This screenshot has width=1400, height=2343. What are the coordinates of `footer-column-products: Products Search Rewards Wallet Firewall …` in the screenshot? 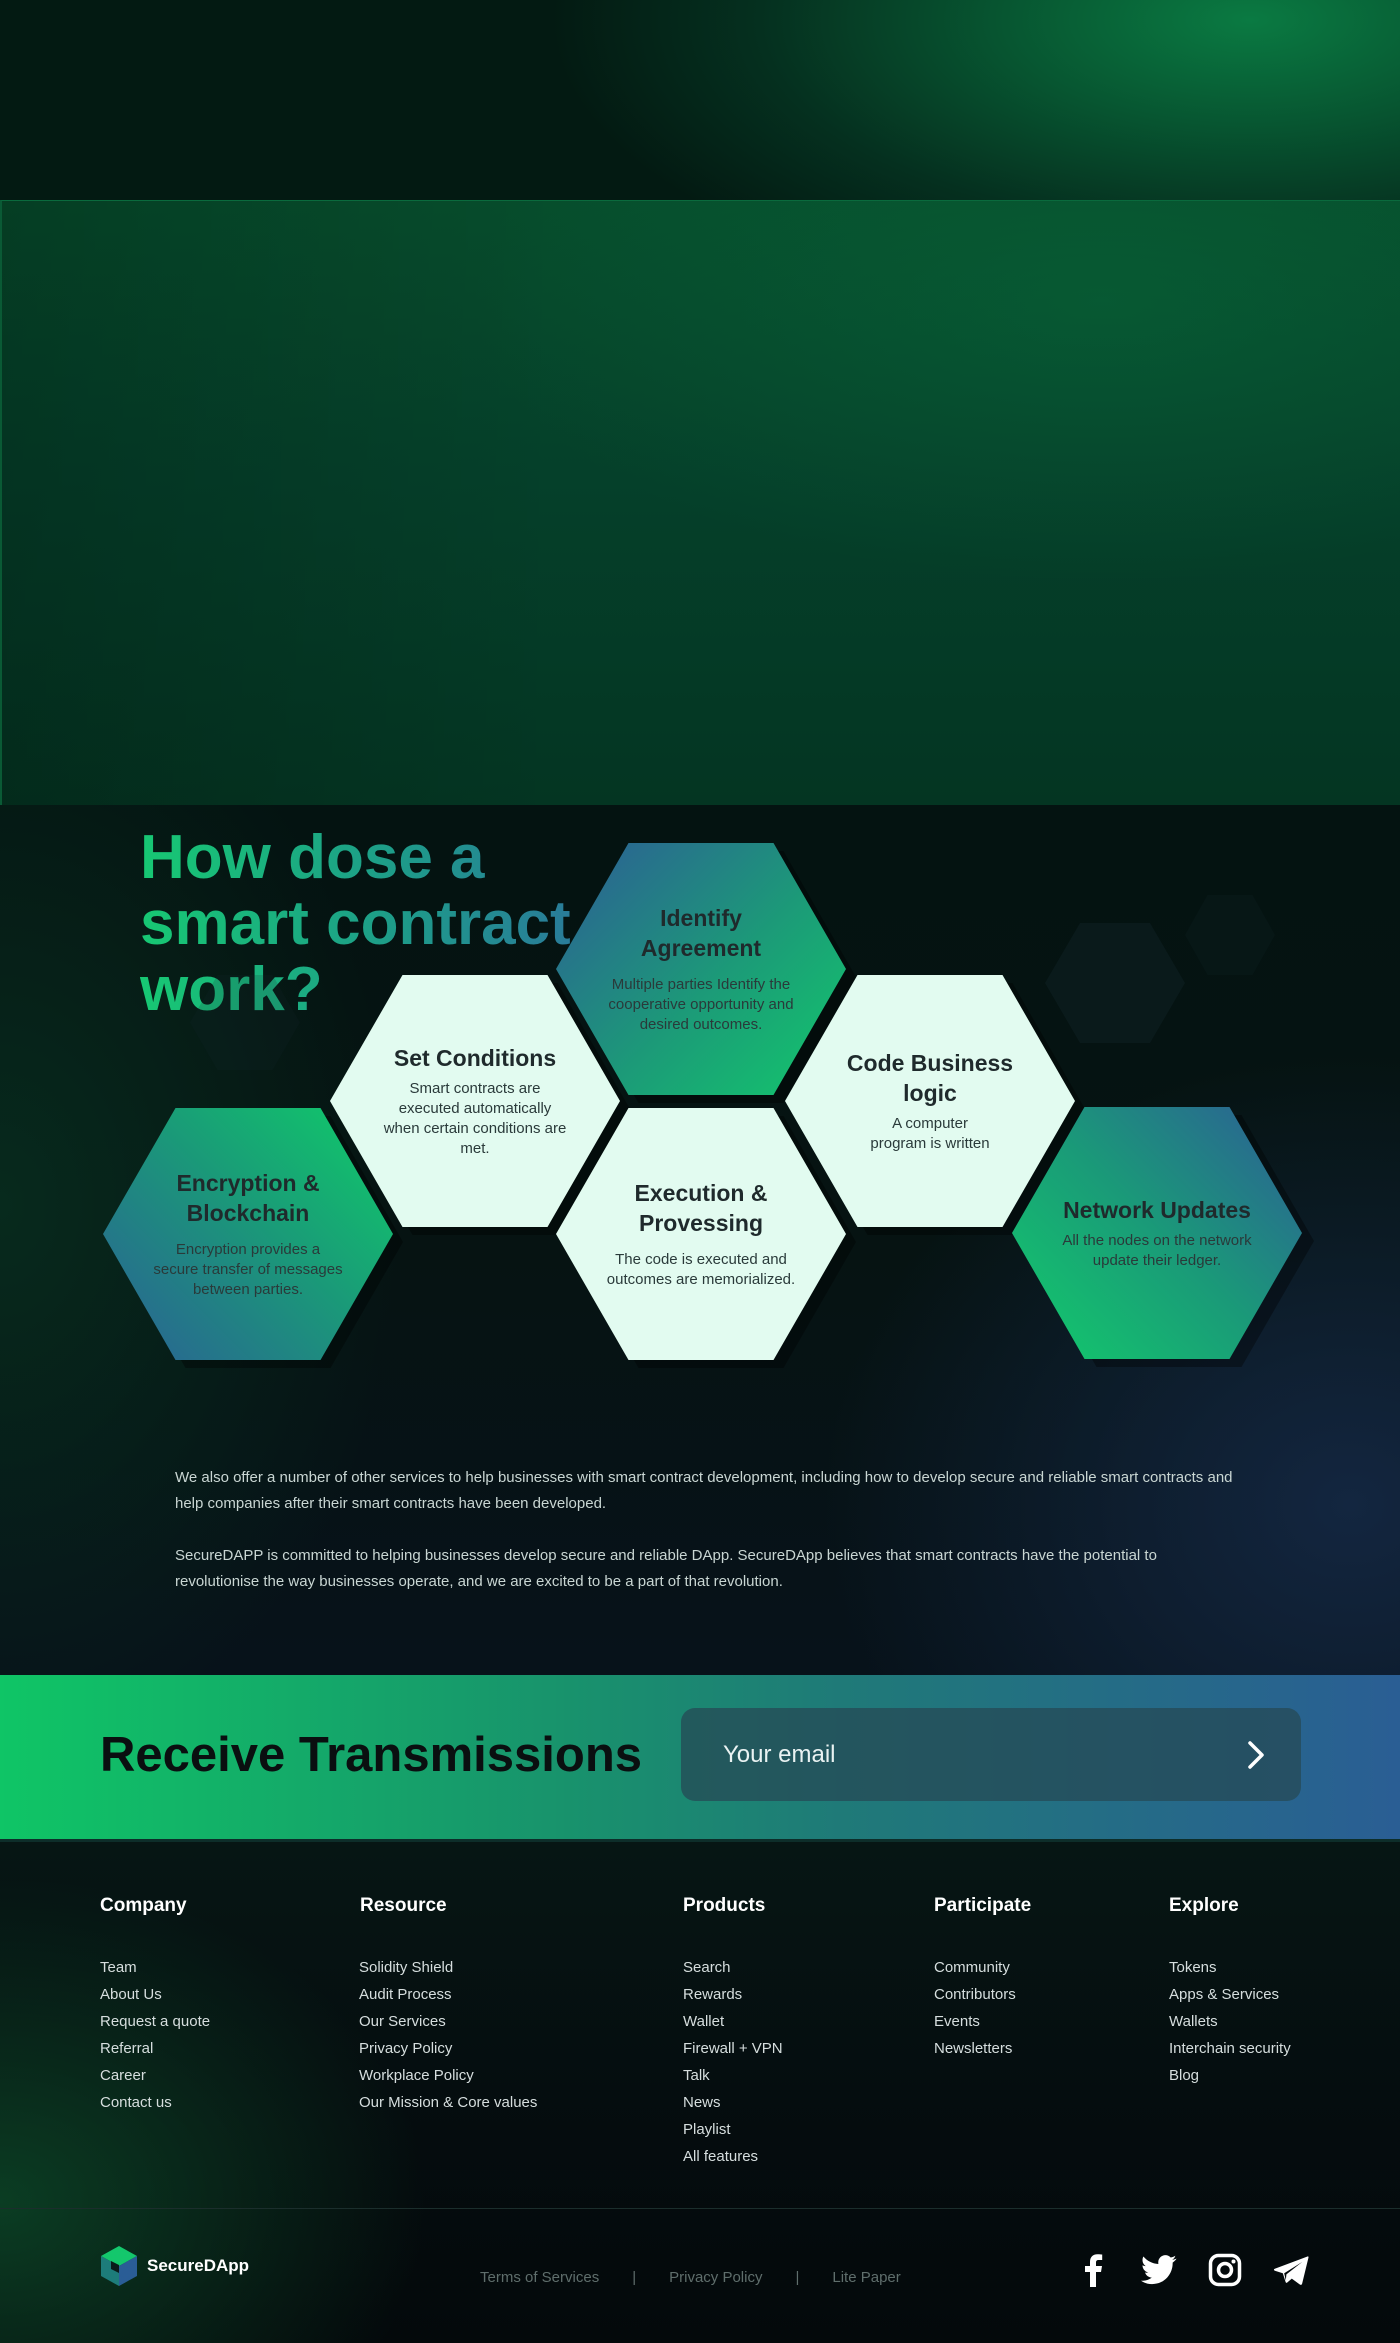 It's located at (733, 2032).